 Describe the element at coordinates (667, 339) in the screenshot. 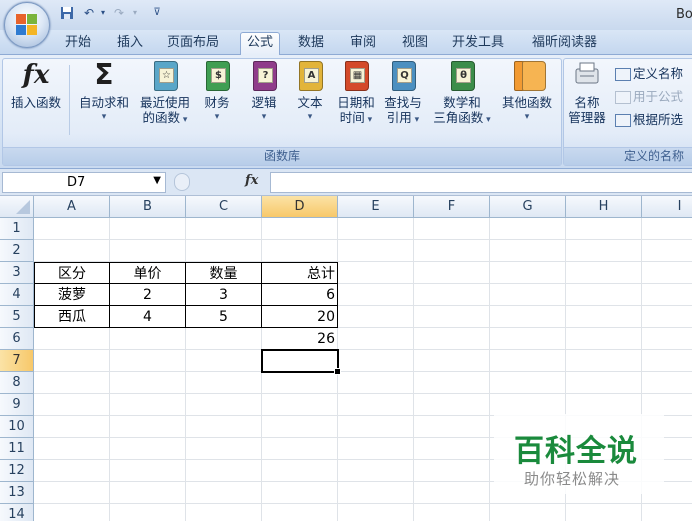

I see `cell-i6` at that location.